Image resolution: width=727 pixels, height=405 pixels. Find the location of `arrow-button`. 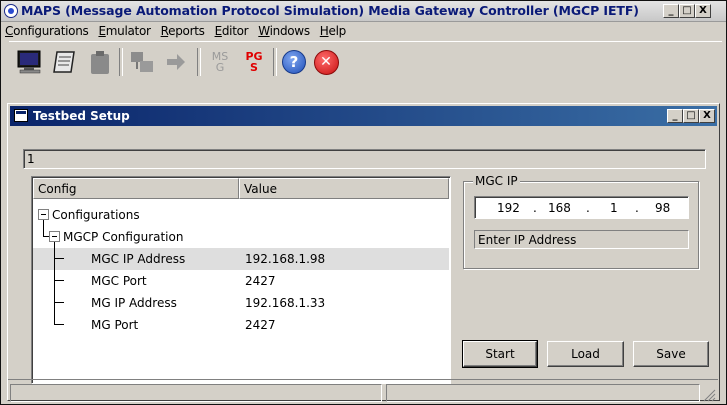

arrow-button is located at coordinates (176, 62).